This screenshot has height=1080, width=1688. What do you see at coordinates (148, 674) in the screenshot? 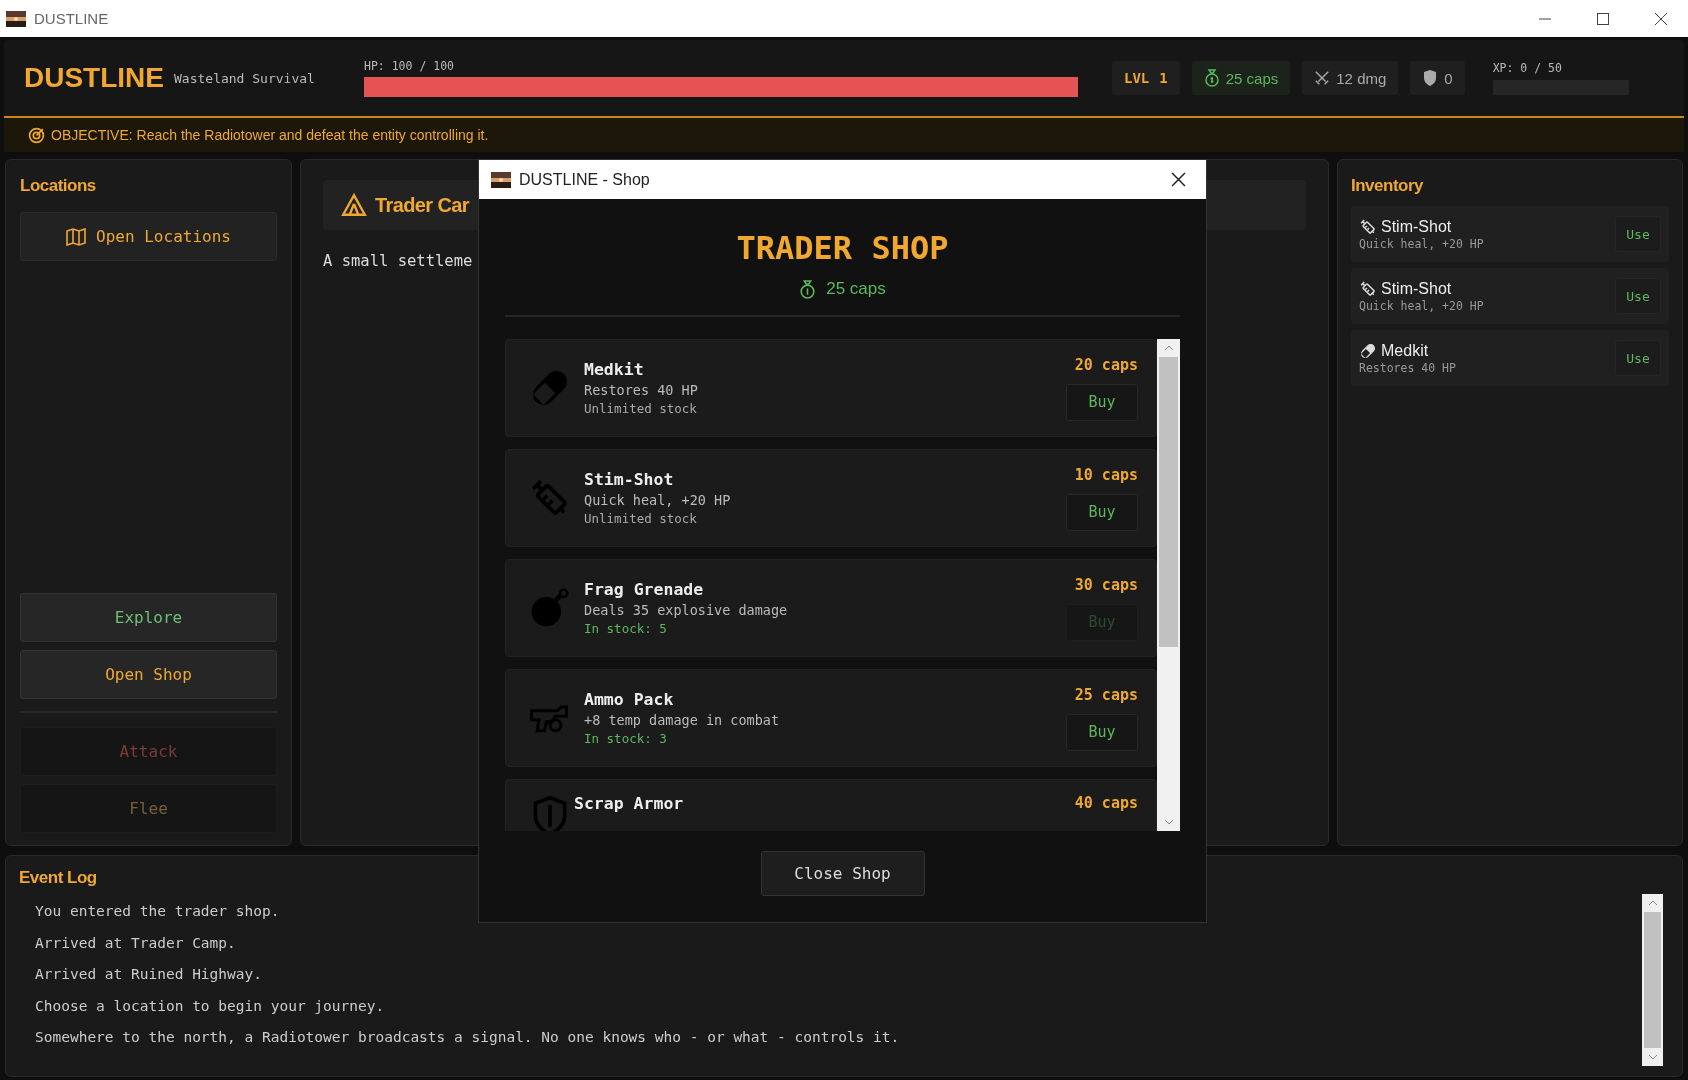
I see `action-button: Open Shop` at bounding box center [148, 674].